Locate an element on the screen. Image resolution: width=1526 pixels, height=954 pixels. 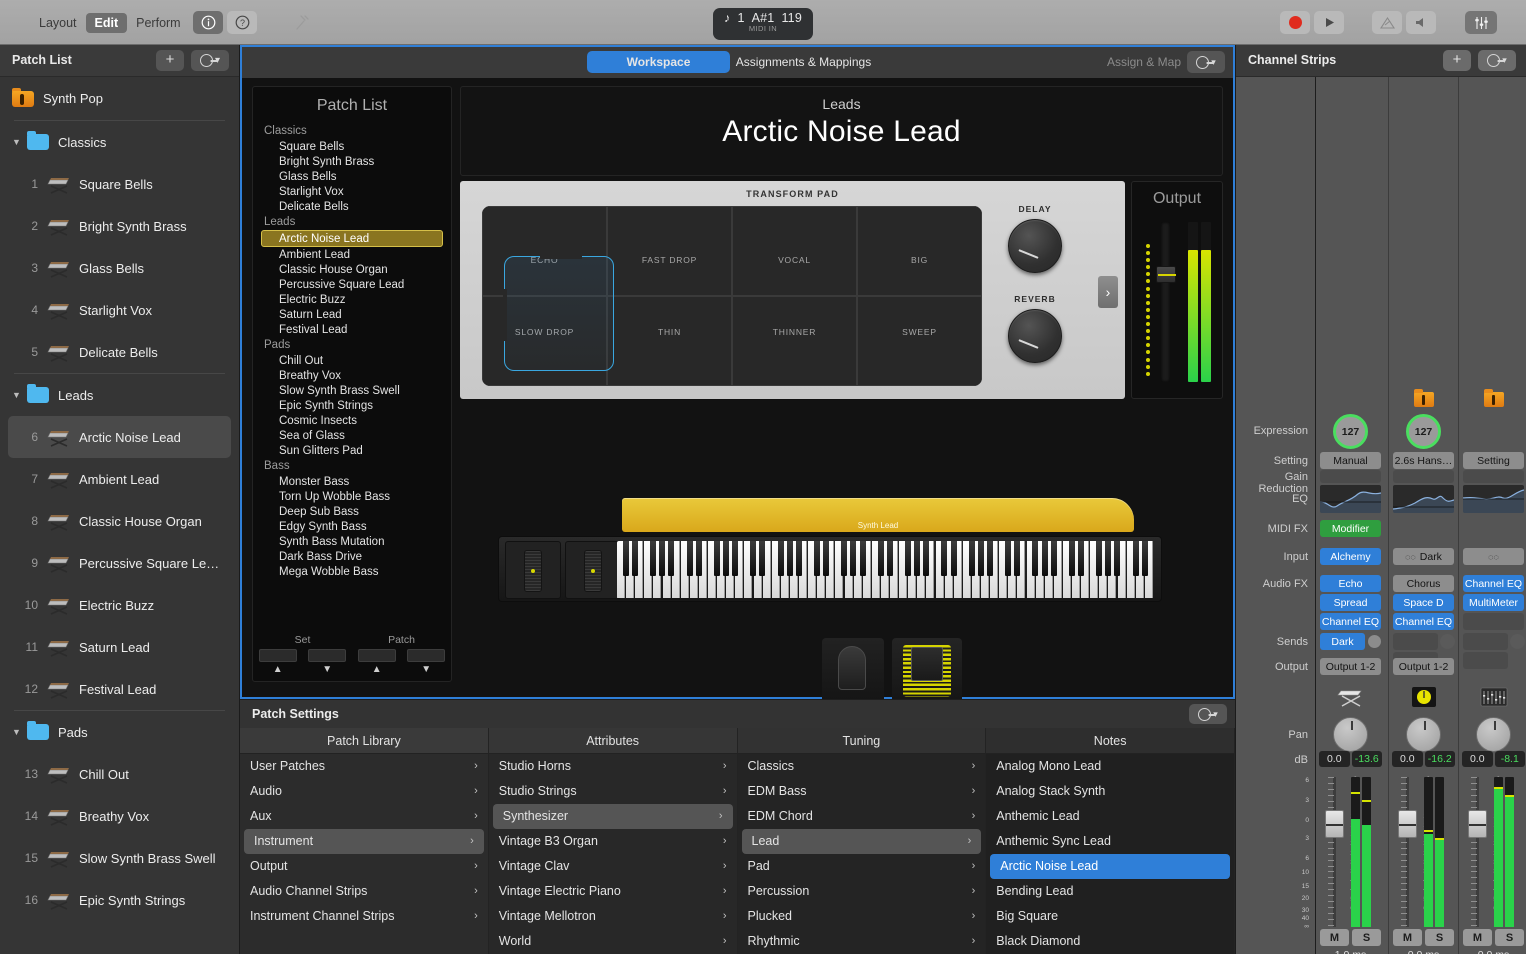
ps-item: User Patches › is located at coordinates (364, 766).